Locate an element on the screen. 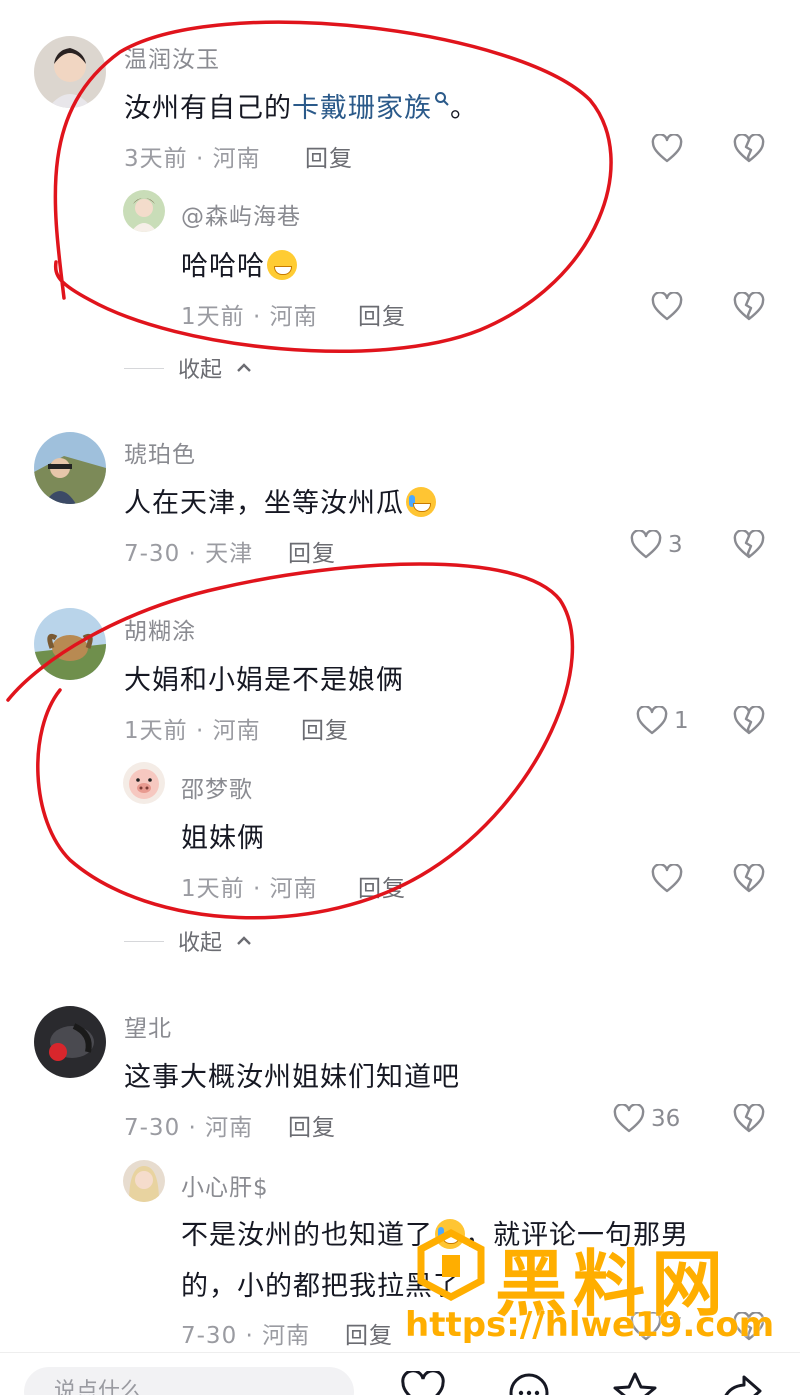  reply-text: 哈哈哈 is located at coordinates (239, 263).